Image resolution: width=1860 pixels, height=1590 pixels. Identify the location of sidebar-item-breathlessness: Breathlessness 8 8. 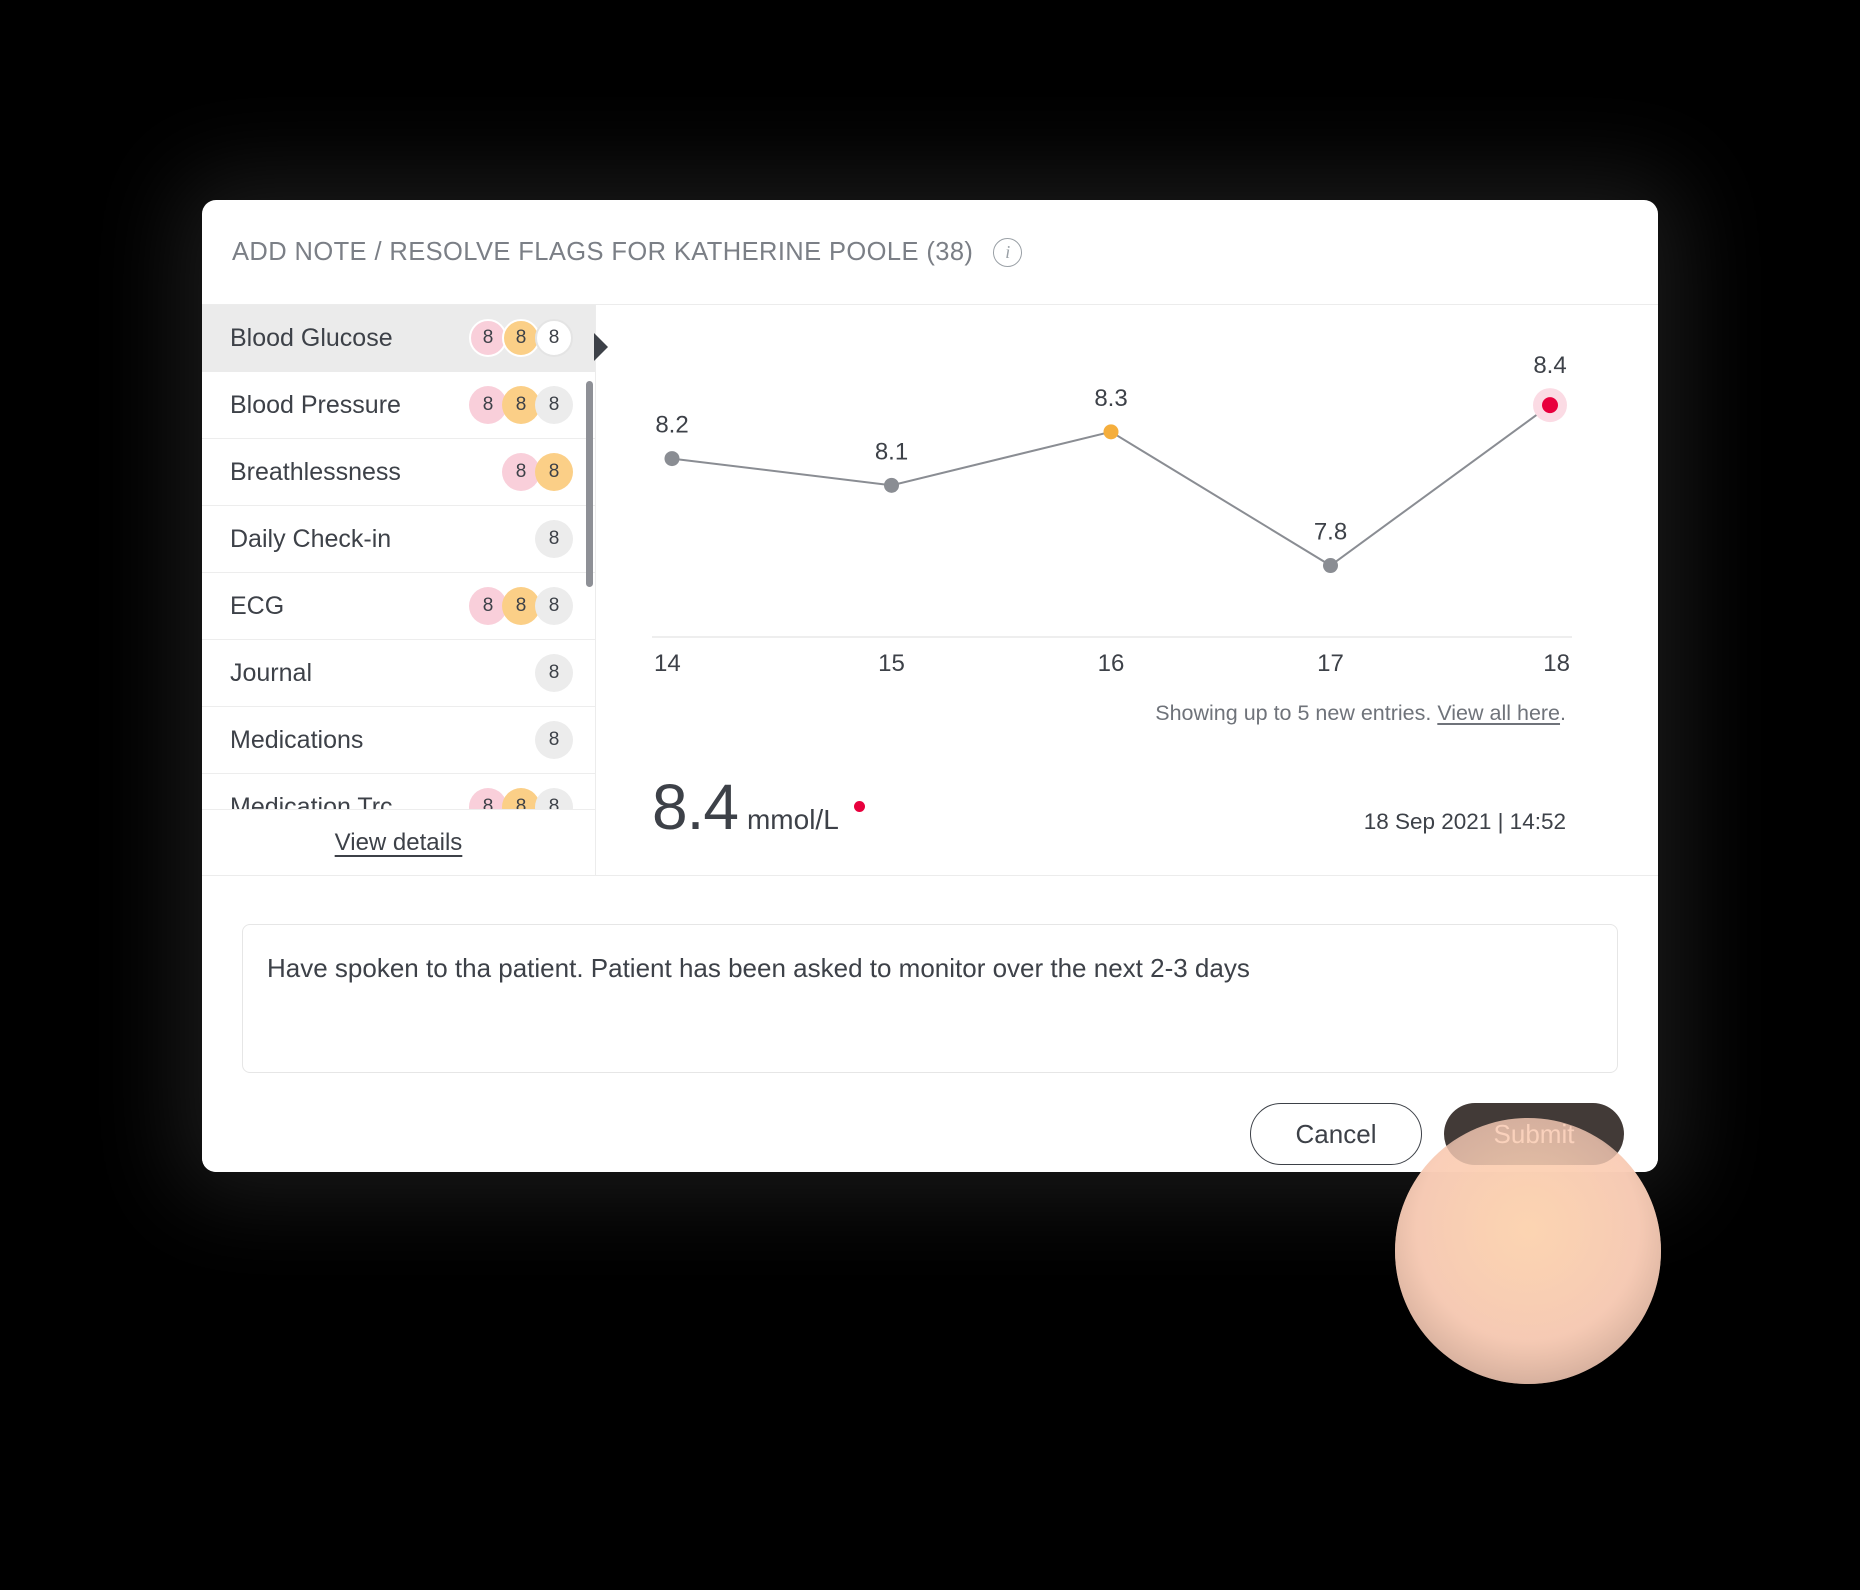
(398, 472).